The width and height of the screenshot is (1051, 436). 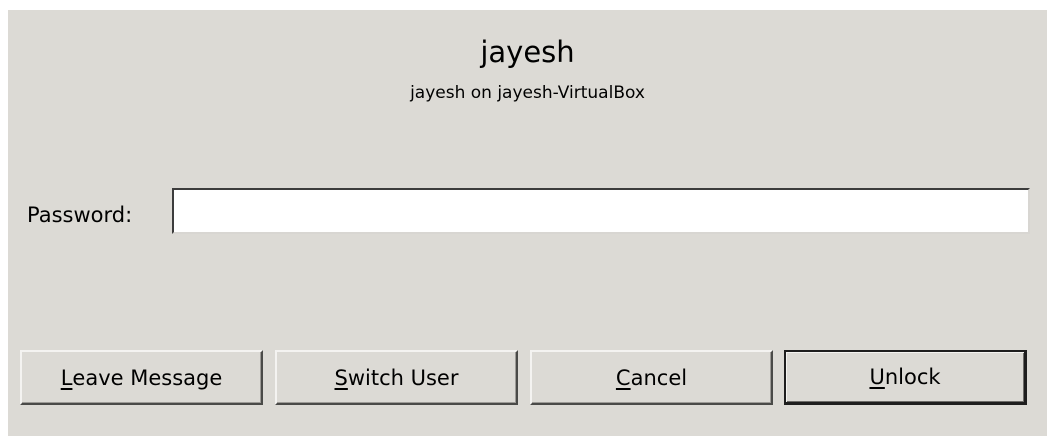 What do you see at coordinates (80, 215) in the screenshot?
I see `password-label: Password:` at bounding box center [80, 215].